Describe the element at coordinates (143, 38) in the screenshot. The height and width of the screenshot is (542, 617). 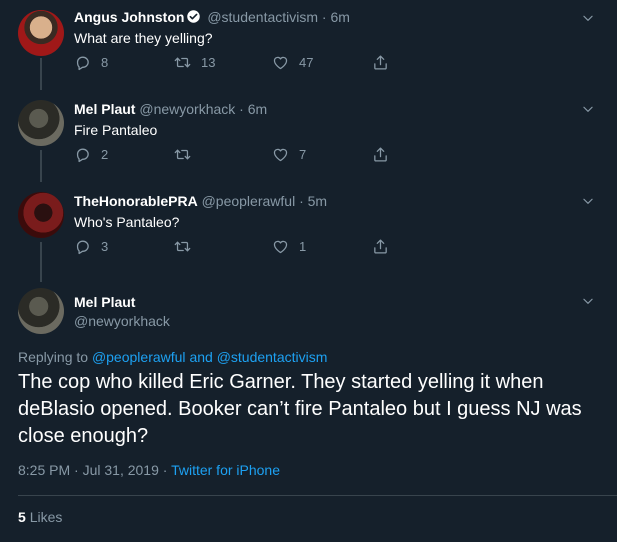
I see `tweet-text: What are they yelling?` at that location.